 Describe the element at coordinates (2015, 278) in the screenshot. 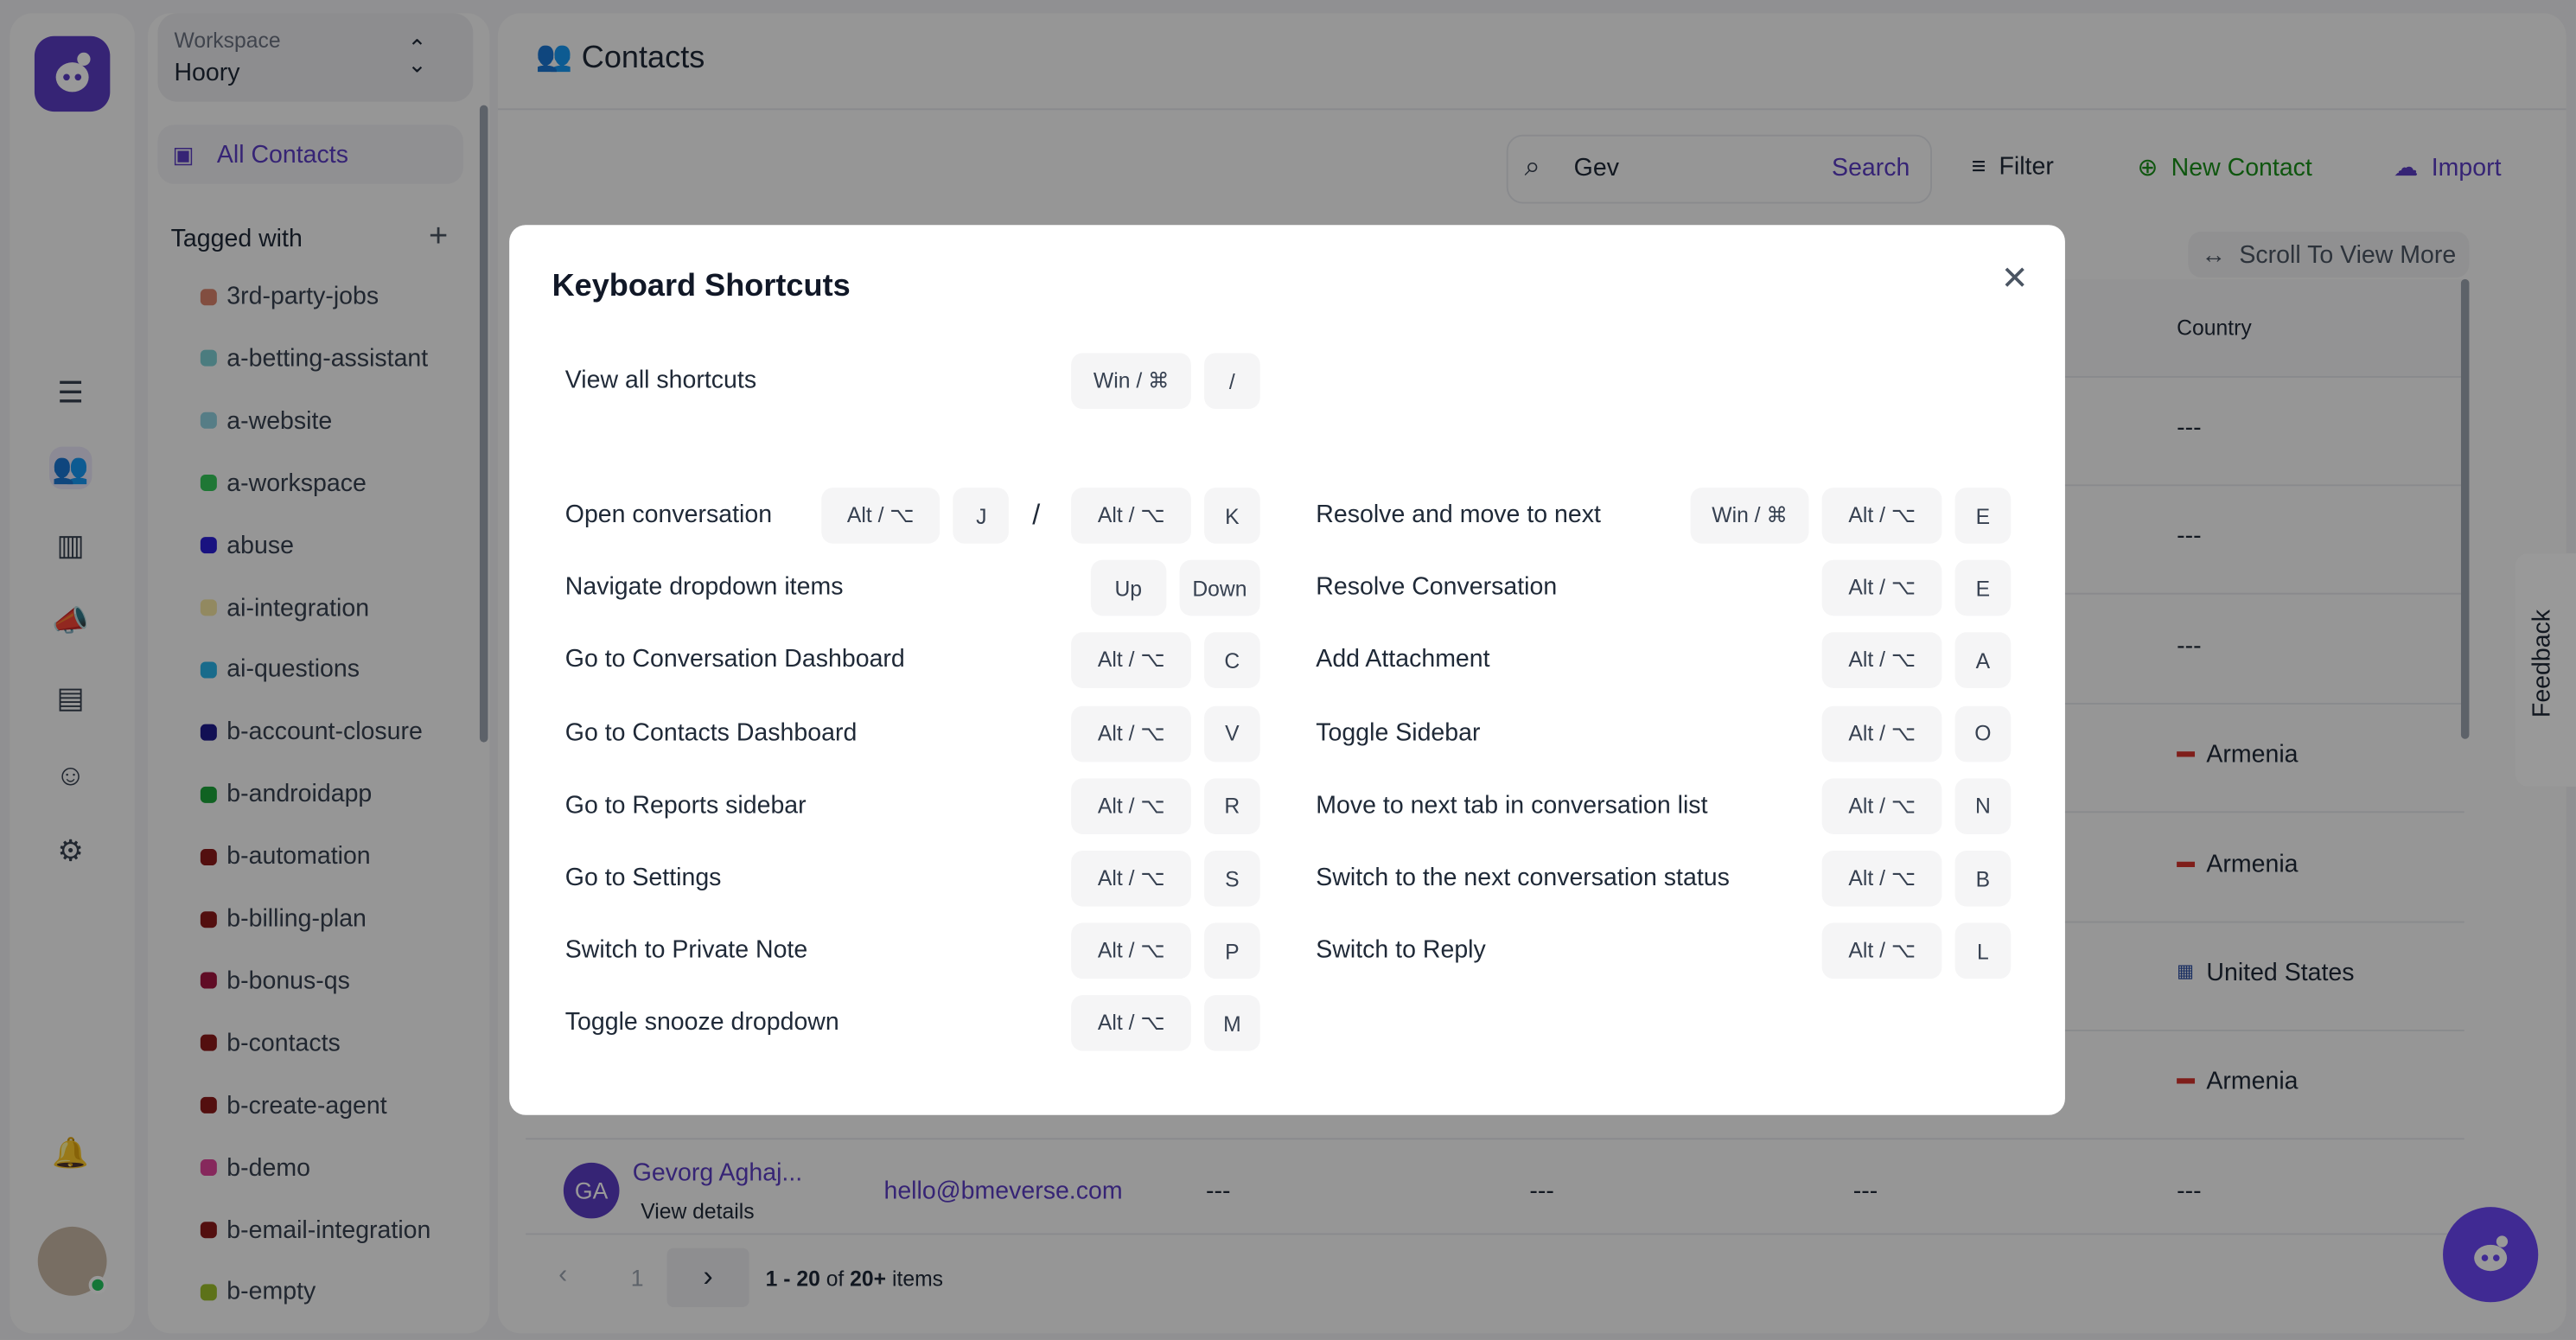

I see `close-icon: ✕` at that location.